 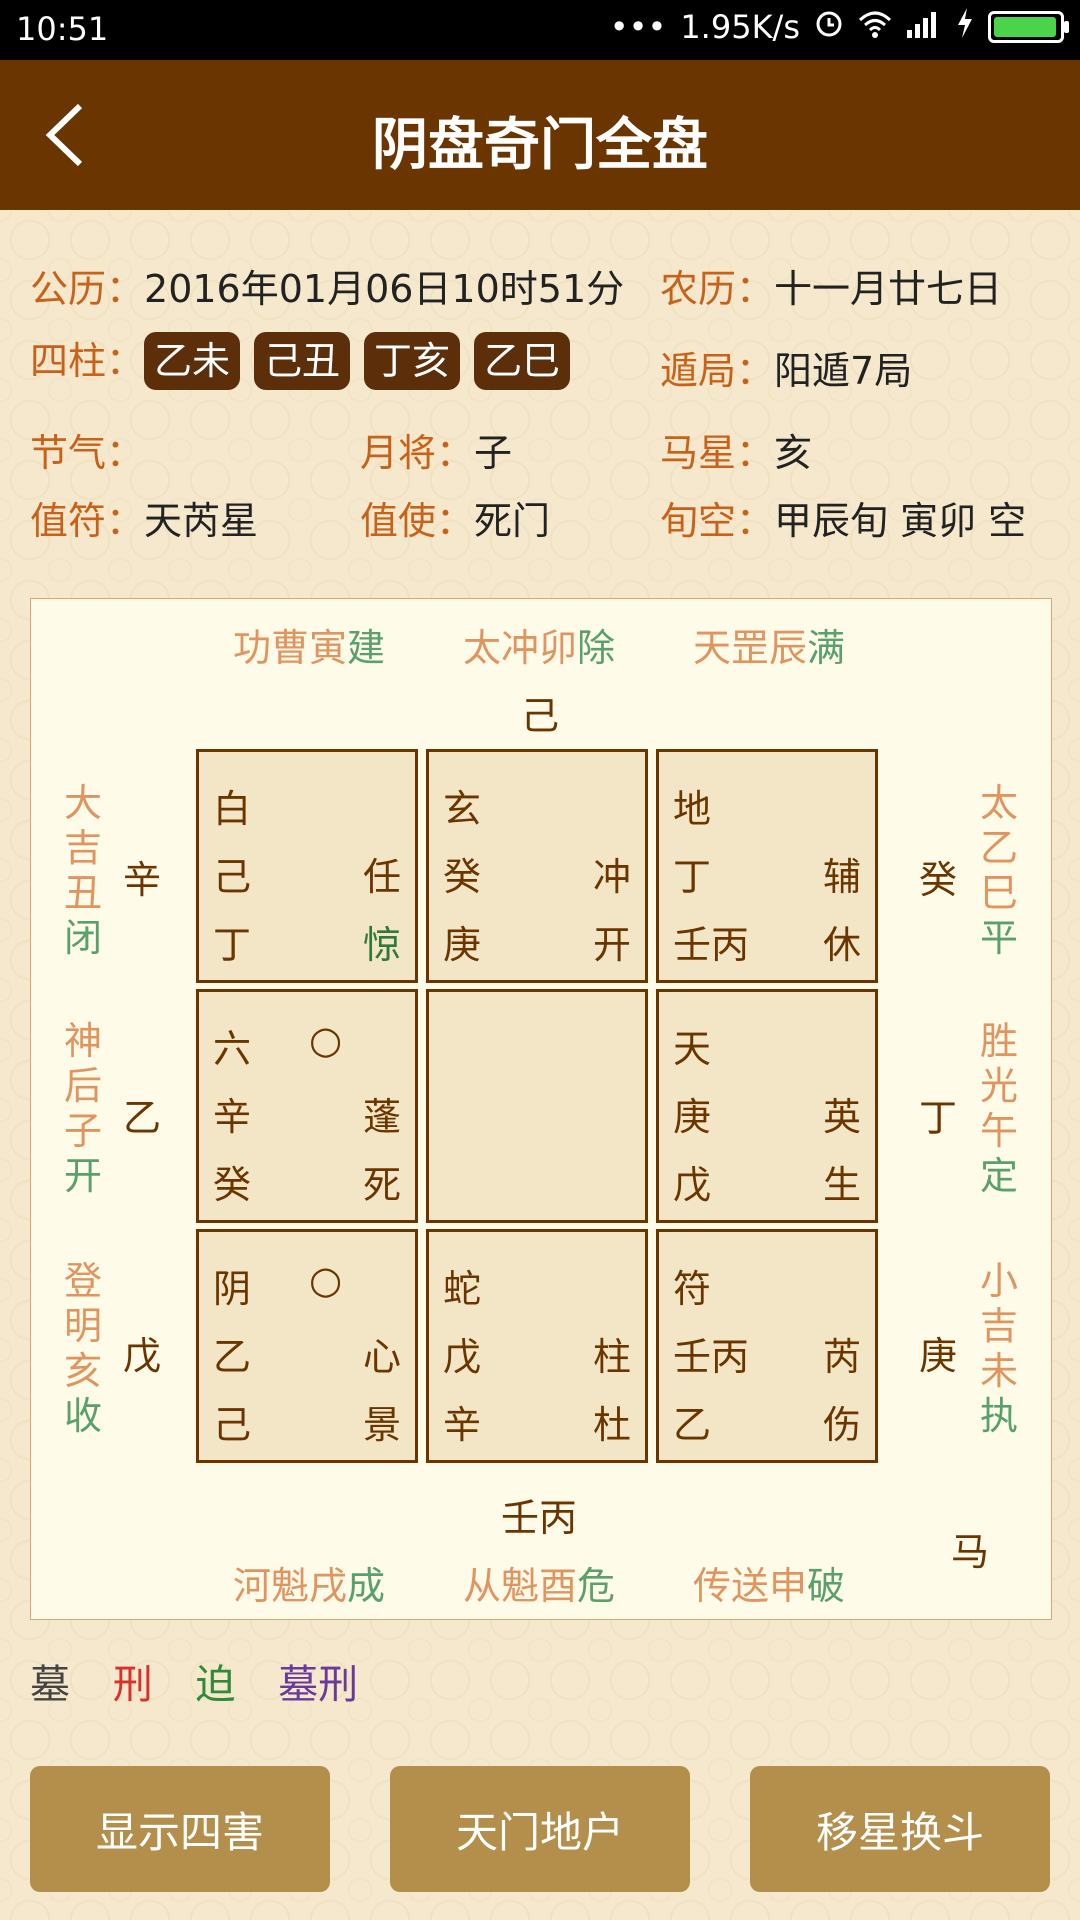 What do you see at coordinates (307, 1346) in the screenshot?
I see `palace-cell-7: 阴 ○ 乙 心 己 景` at bounding box center [307, 1346].